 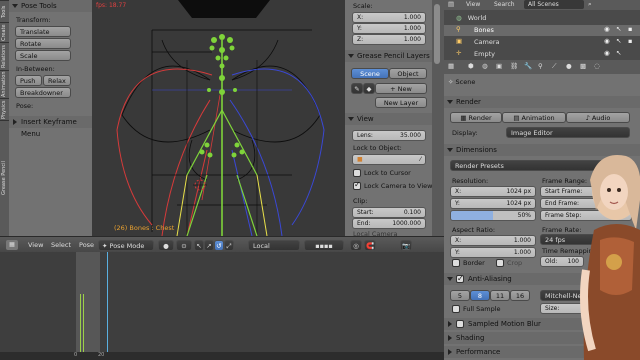 I want to click on object-toggle: Object, so click(x=408, y=73).